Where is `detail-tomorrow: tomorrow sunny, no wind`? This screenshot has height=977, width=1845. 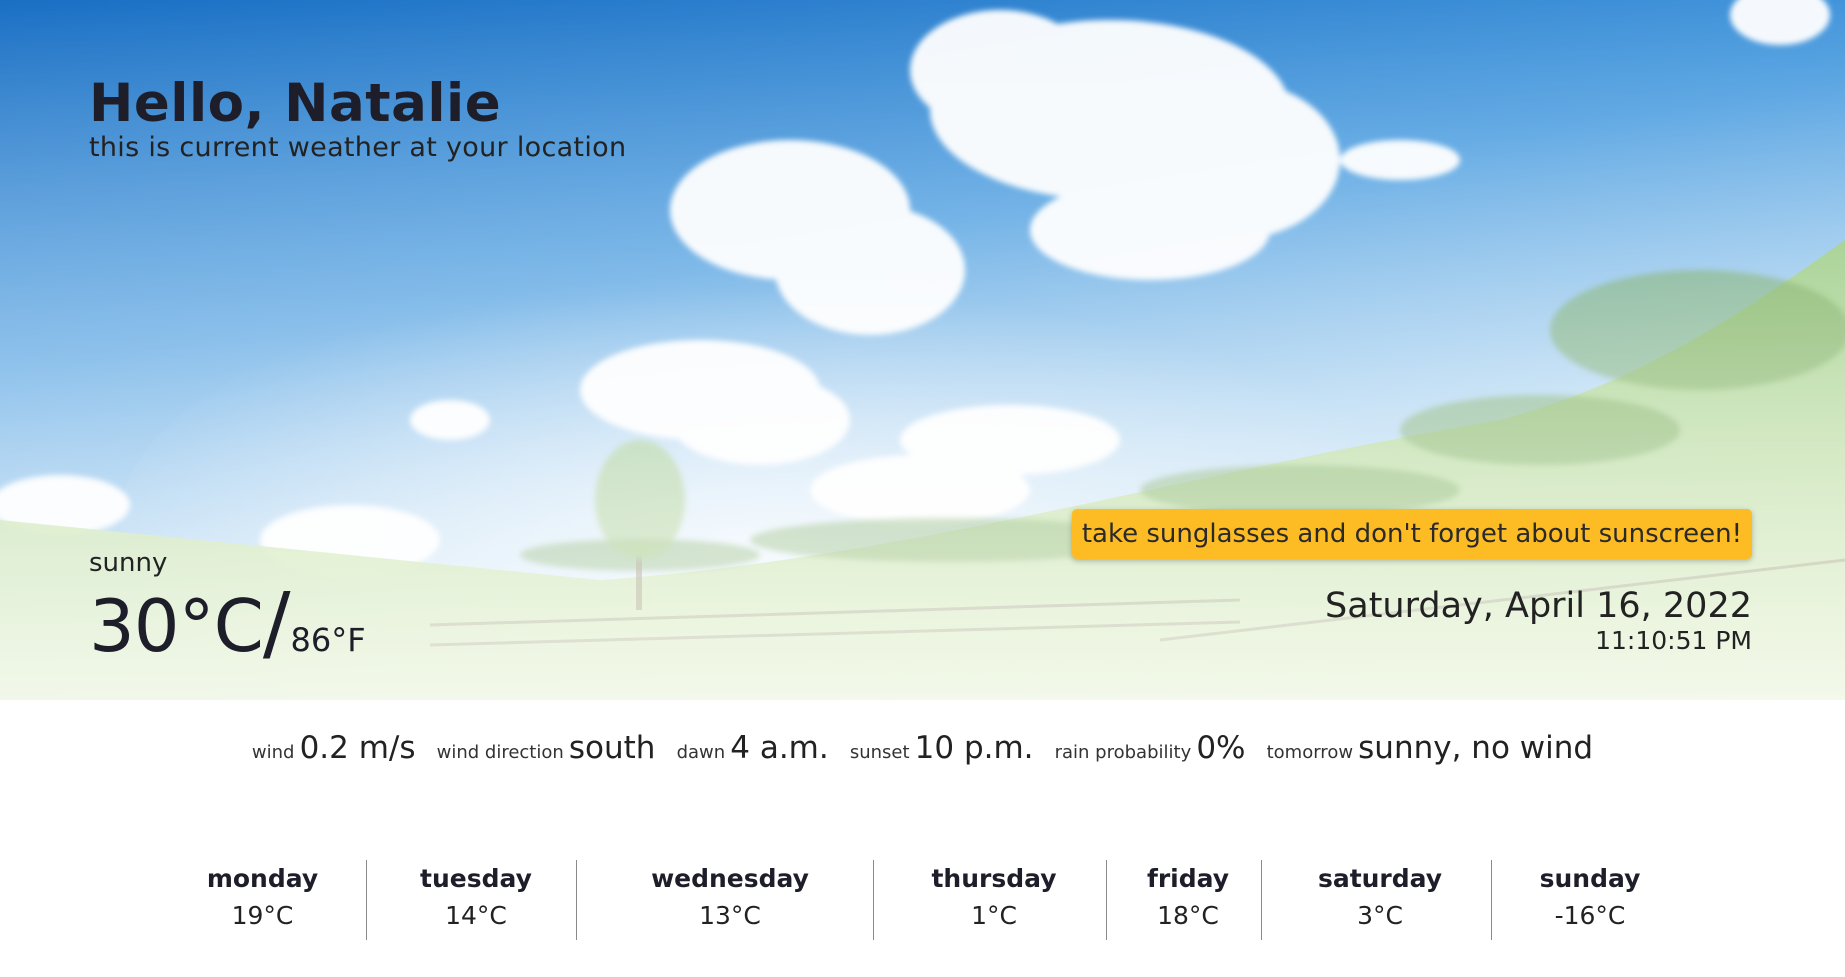 detail-tomorrow: tomorrow sunny, no wind is located at coordinates (1430, 748).